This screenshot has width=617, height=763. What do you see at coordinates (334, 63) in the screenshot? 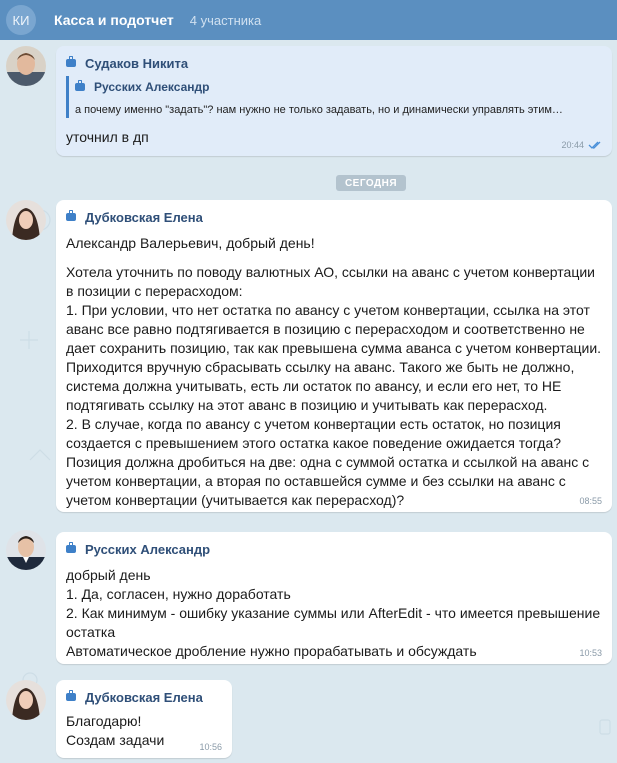
I see `sender-name: Судаков Никита` at bounding box center [334, 63].